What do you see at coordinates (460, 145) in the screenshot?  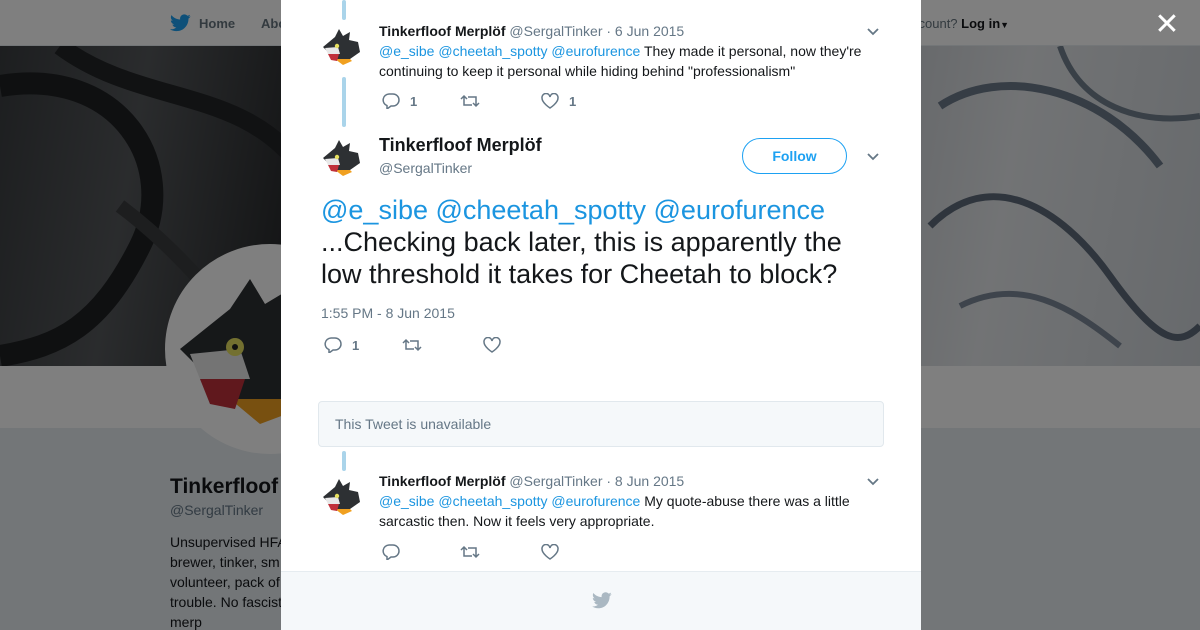 I see `main-tweet-author-name: Tinkerfloof Merplöf` at bounding box center [460, 145].